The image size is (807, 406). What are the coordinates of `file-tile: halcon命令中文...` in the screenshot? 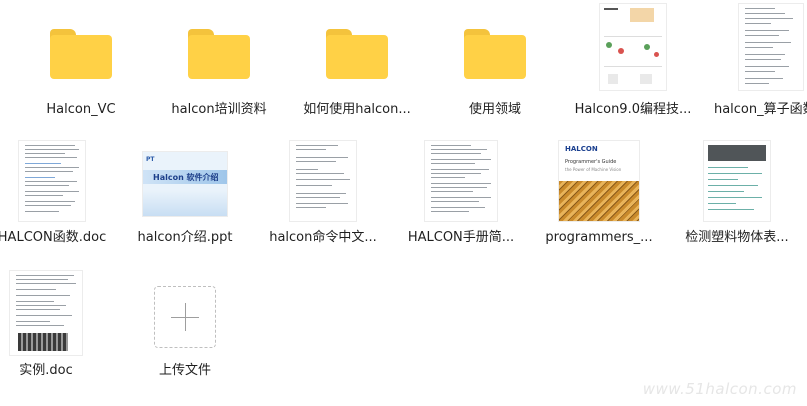 It's located at (323, 200).